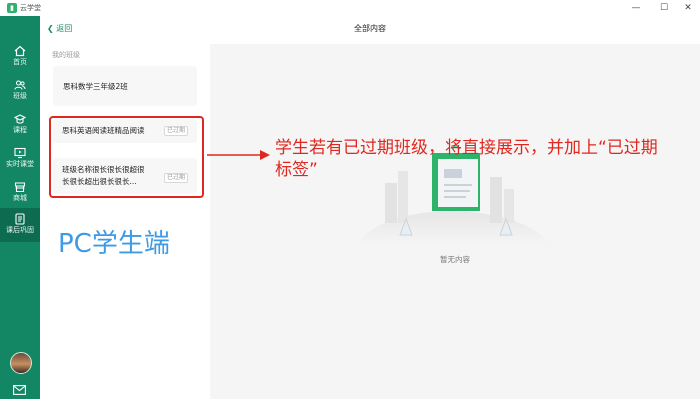  Describe the element at coordinates (20, 118) in the screenshot. I see `graduation-cap-icon` at that location.